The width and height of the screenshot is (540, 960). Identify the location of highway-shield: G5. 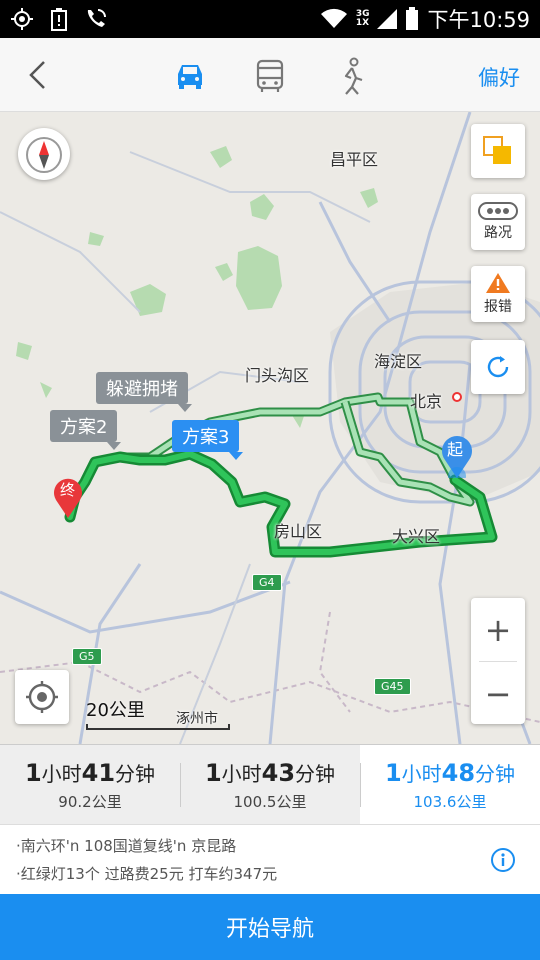
(87, 656).